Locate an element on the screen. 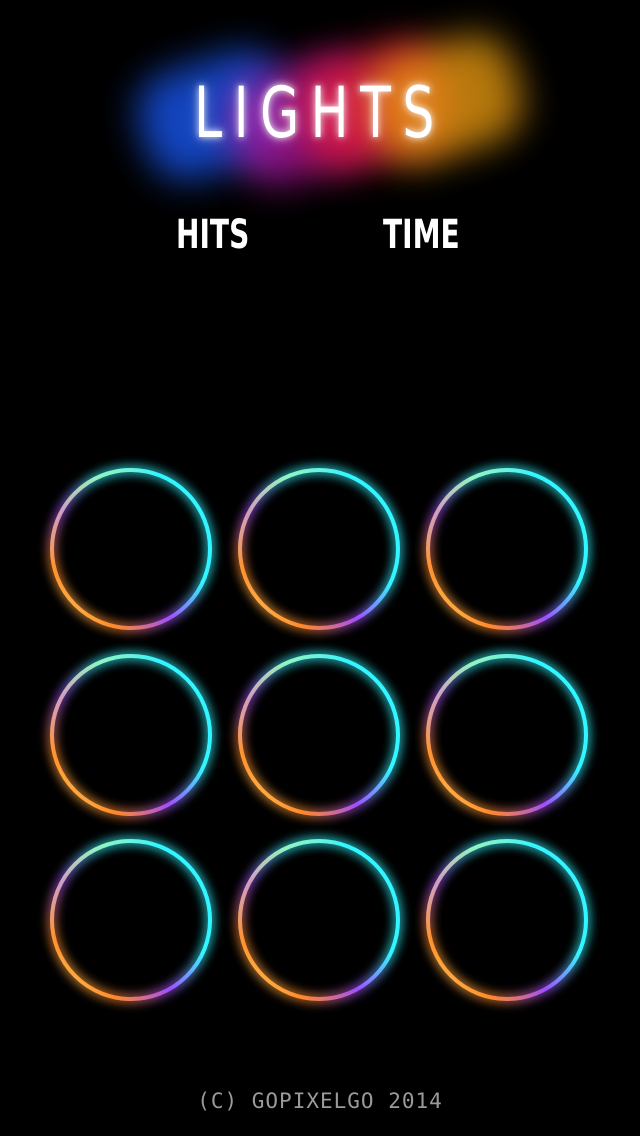 Image resolution: width=640 pixels, height=1136 pixels. copyright-footer: (C) GOPIXELGO 2014 is located at coordinates (320, 1101).